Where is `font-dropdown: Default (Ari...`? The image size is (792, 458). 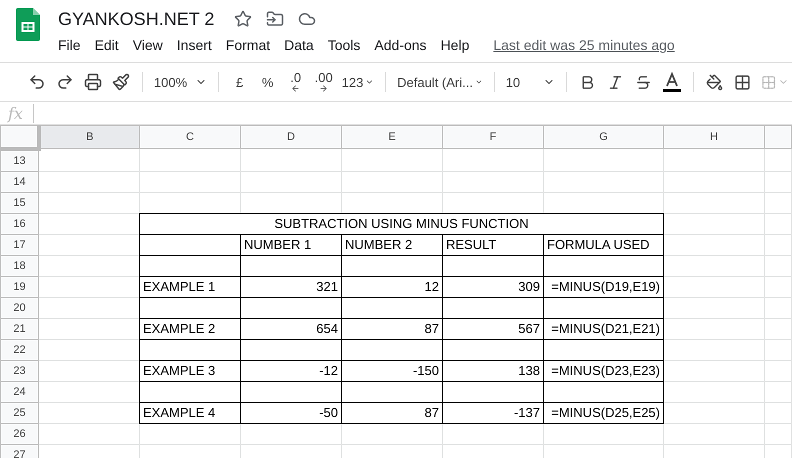 font-dropdown: Default (Ari... is located at coordinates (440, 82).